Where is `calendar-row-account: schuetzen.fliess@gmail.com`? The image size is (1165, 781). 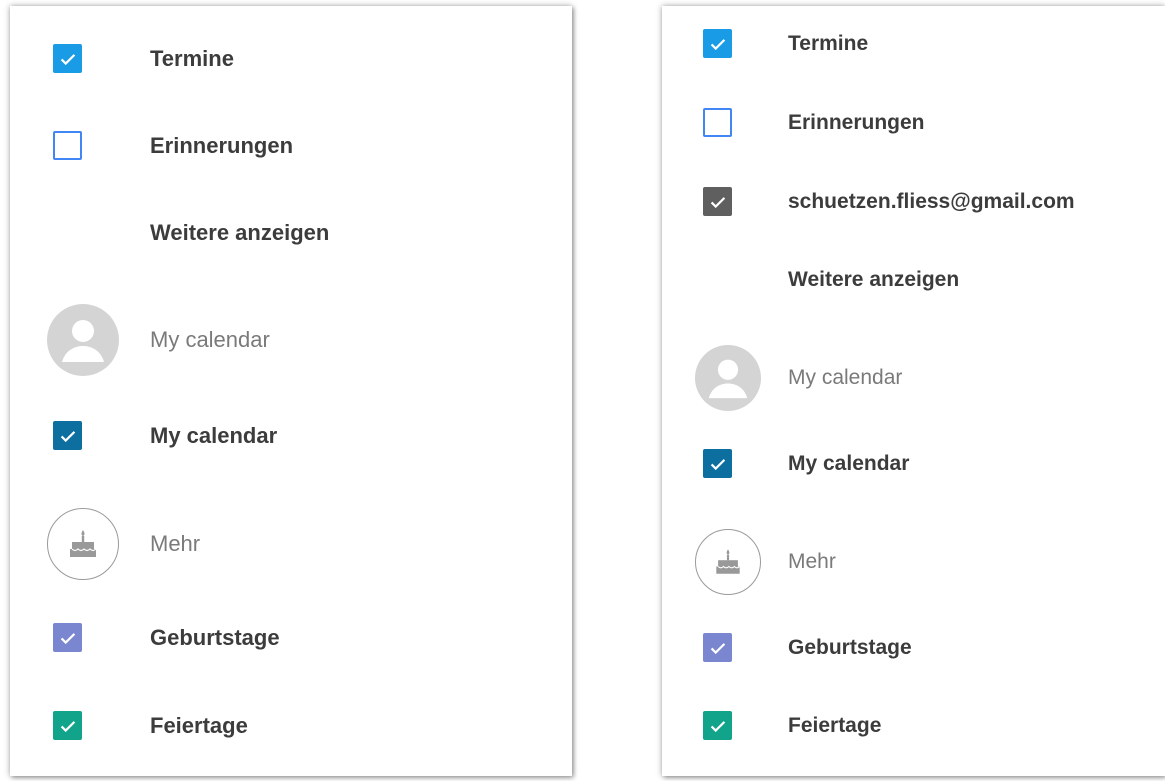
calendar-row-account: schuetzen.fliess@gmail.com is located at coordinates (913, 201).